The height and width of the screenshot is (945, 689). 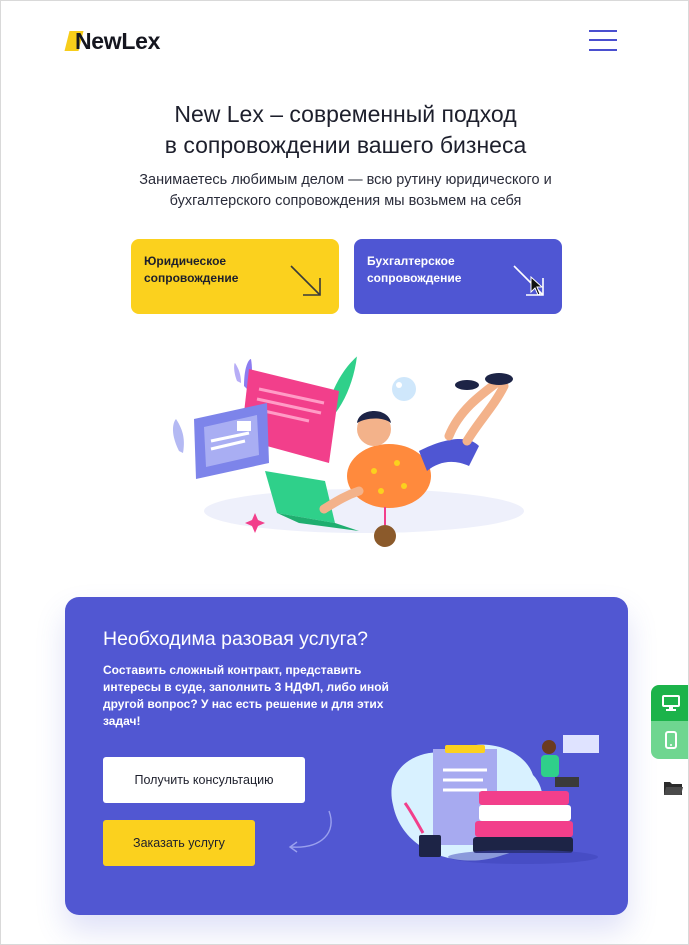 I want to click on books-illustration, so click(x=495, y=799).